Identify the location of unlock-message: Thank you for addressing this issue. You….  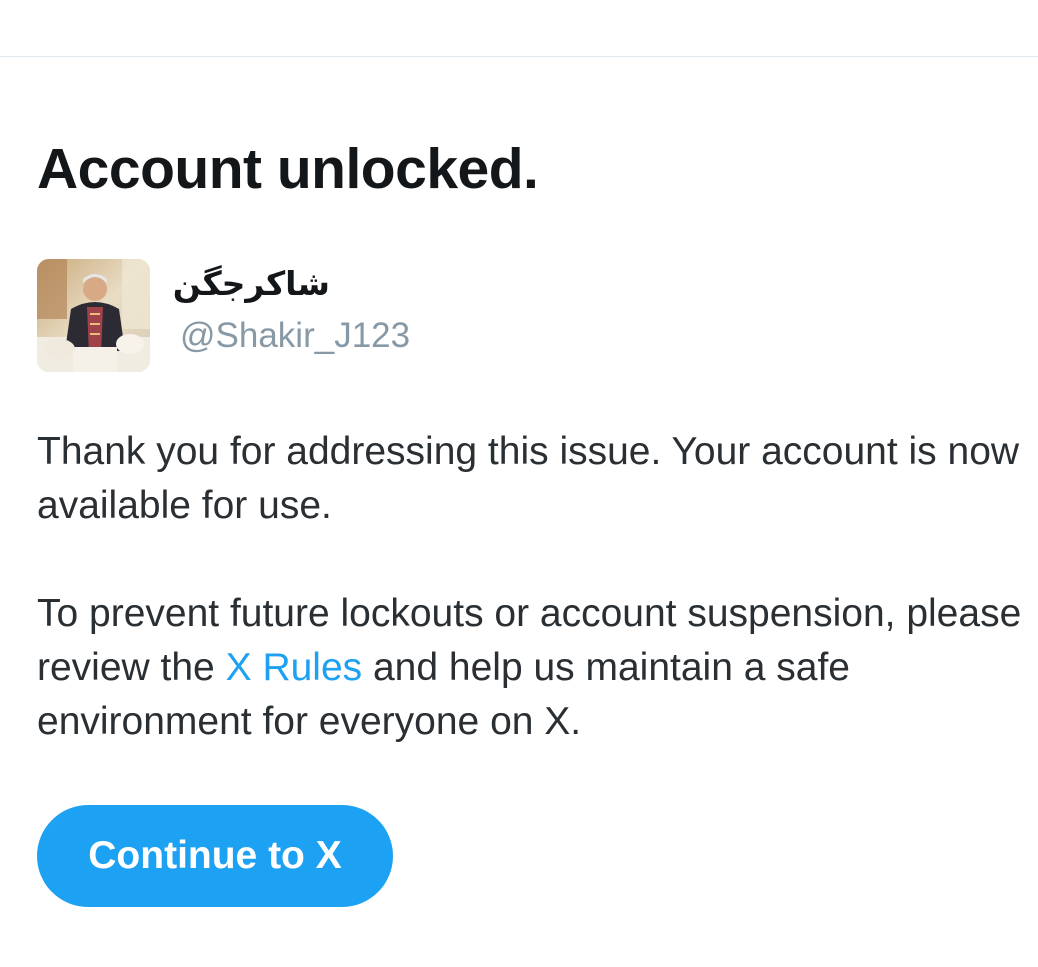
(528, 478).